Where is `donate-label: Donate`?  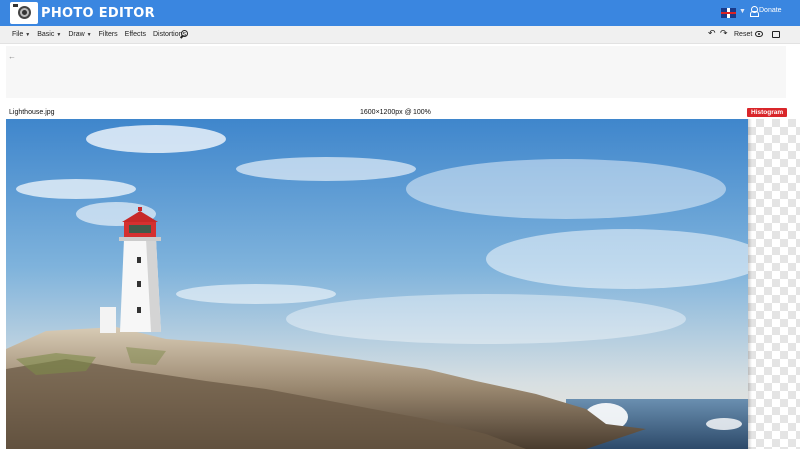
donate-label: Donate is located at coordinates (770, 10).